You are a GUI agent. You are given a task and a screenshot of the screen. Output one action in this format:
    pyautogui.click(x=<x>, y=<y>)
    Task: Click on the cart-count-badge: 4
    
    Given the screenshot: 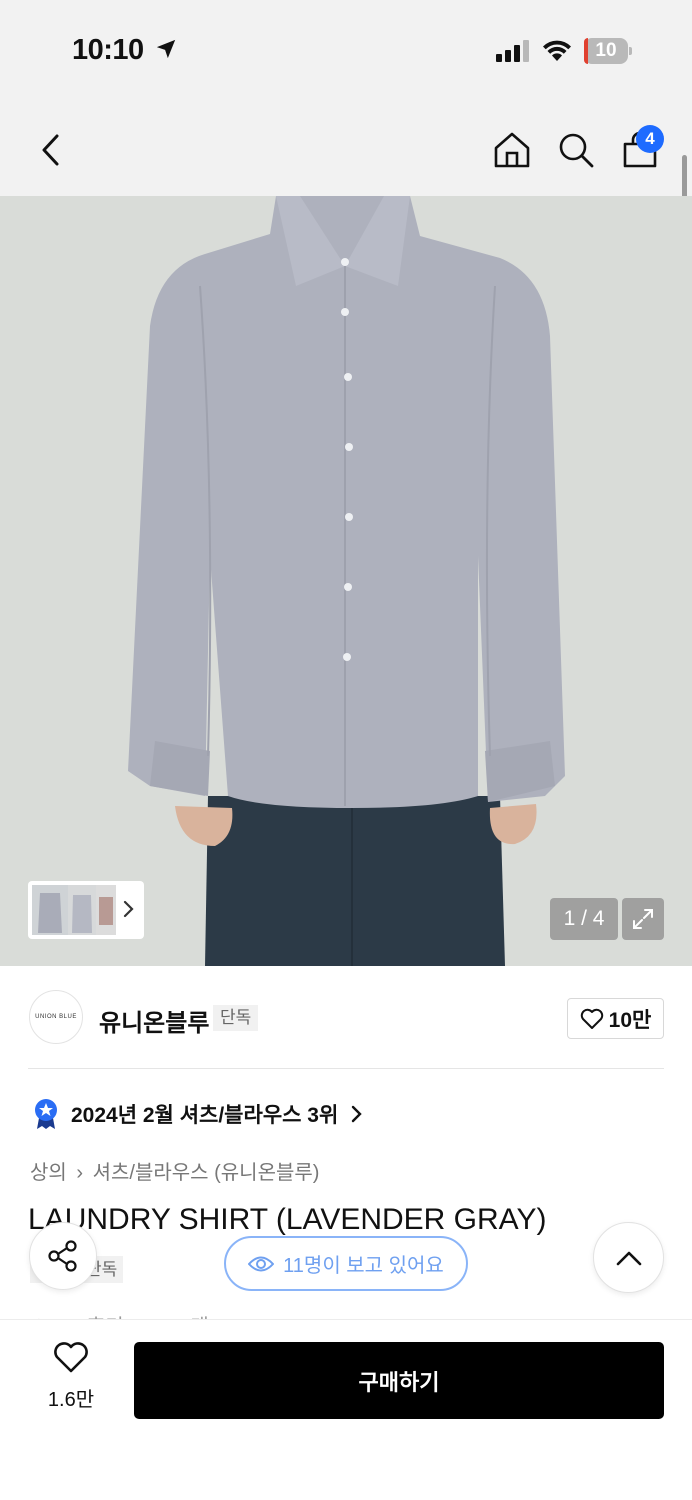 What is the action you would take?
    pyautogui.click(x=650, y=139)
    